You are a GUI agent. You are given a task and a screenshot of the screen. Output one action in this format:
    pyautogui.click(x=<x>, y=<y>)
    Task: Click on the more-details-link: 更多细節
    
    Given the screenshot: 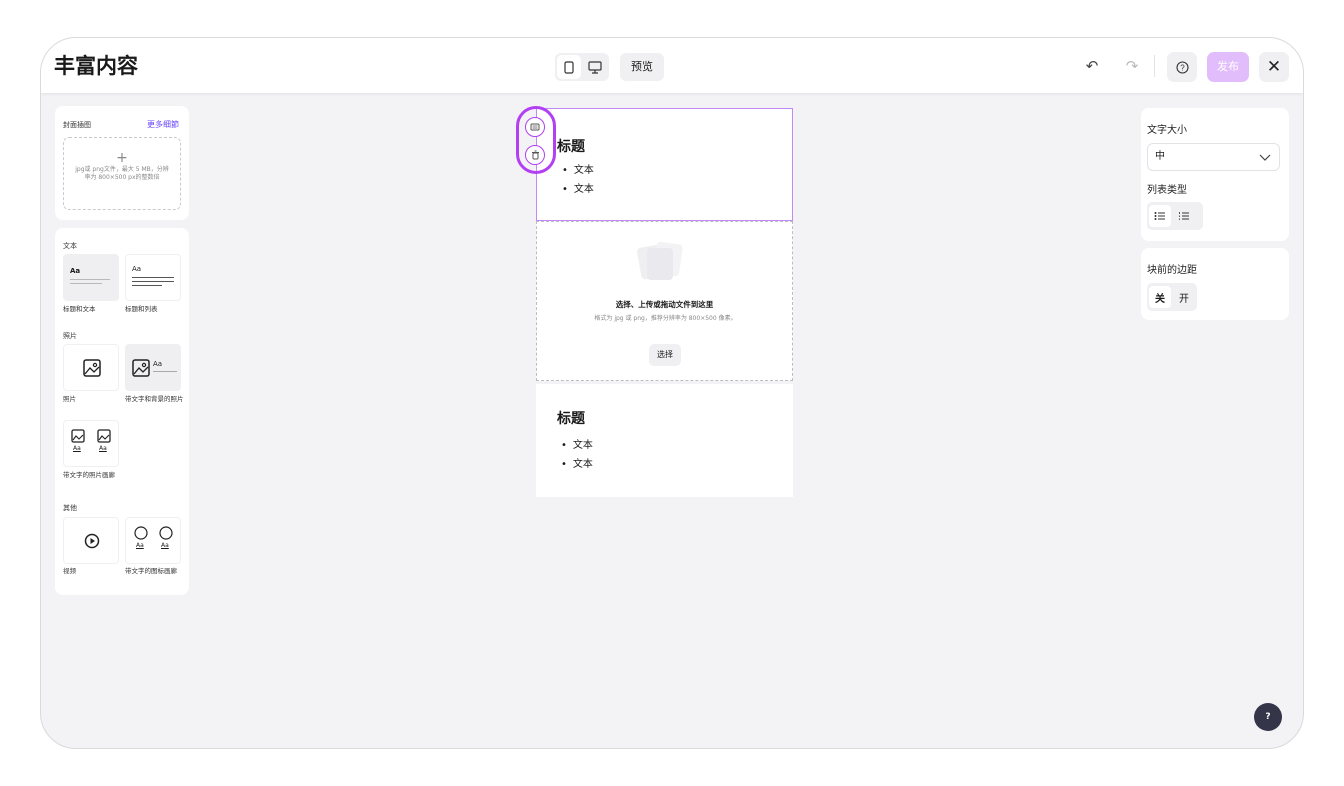 What is the action you would take?
    pyautogui.click(x=163, y=124)
    